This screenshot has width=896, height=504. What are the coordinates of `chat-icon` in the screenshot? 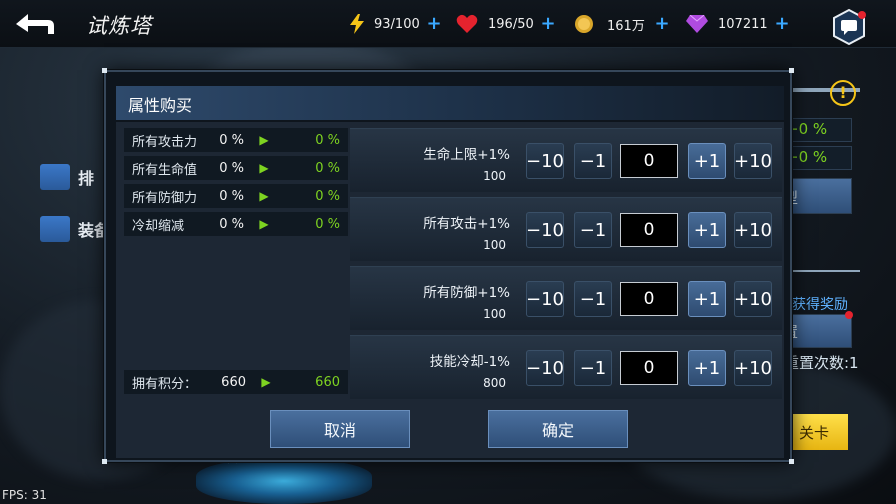 It's located at (849, 27).